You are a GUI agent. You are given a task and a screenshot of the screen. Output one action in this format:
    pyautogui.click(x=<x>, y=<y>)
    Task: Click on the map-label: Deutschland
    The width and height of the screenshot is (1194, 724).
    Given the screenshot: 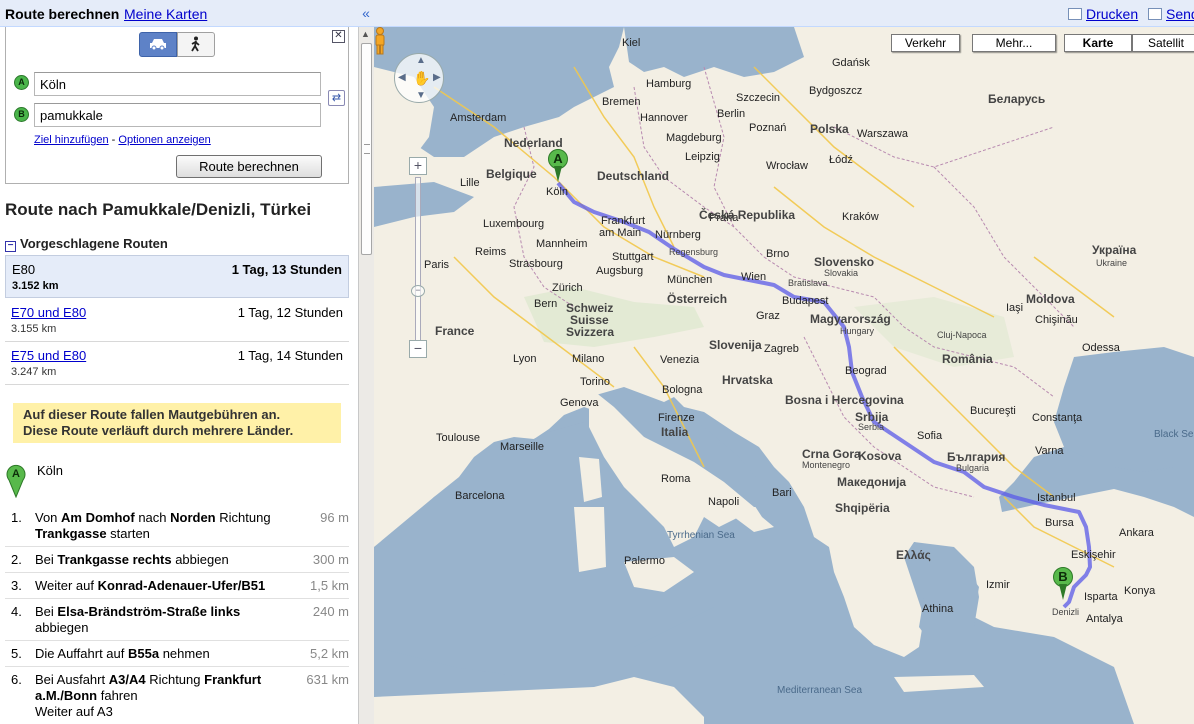 What is the action you would take?
    pyautogui.click(x=633, y=176)
    